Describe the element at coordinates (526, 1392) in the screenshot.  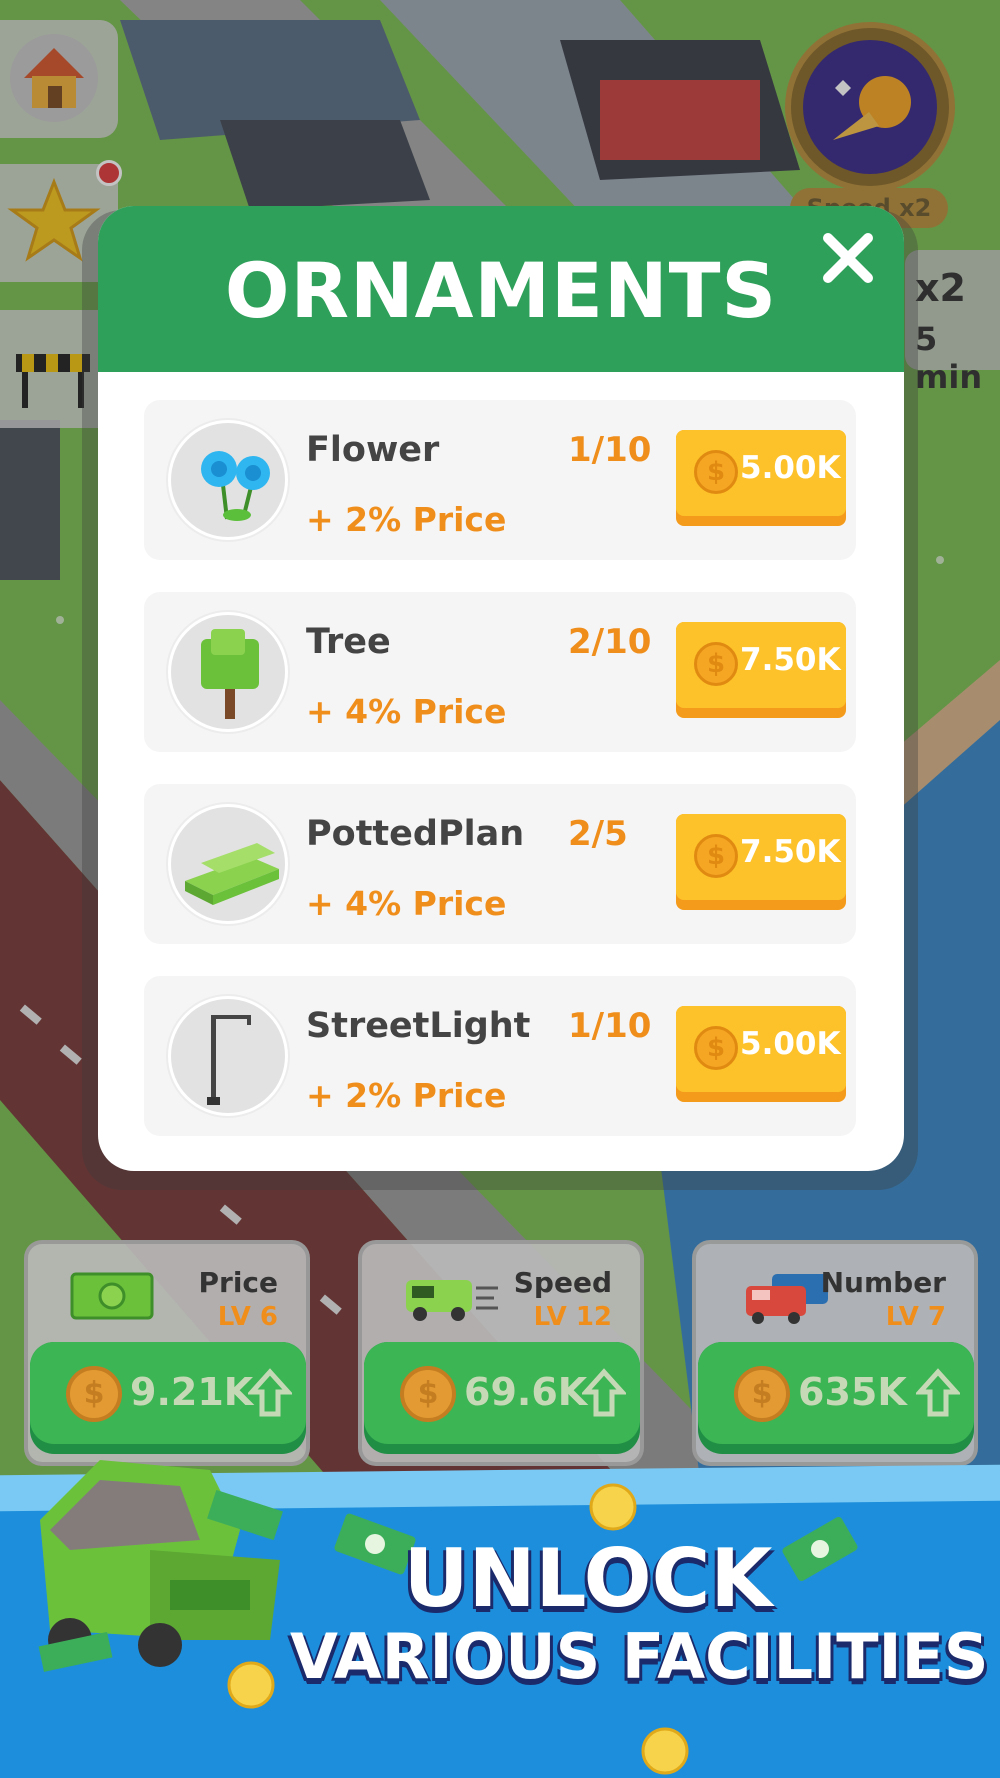
I see `upgrade-cost: 69.6K` at that location.